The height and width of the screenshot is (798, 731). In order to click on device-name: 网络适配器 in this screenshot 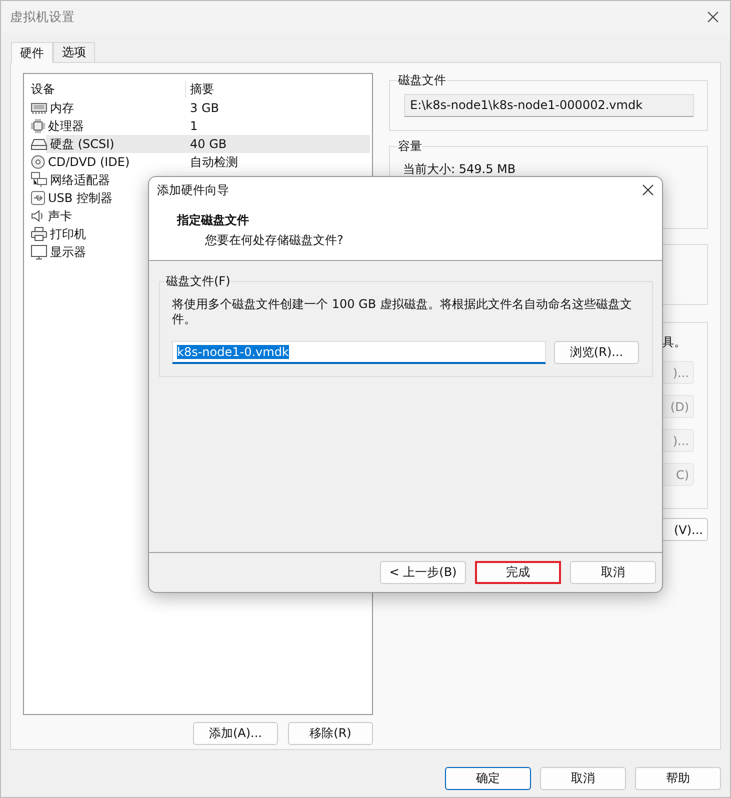, I will do `click(80, 180)`.